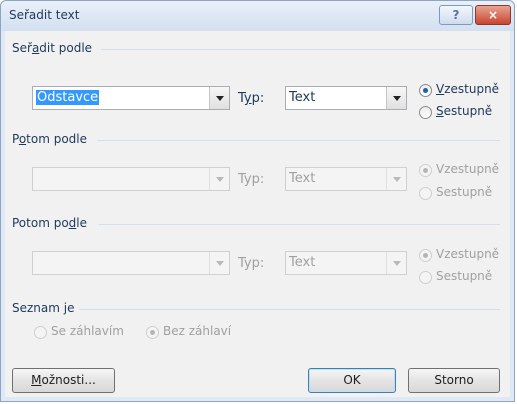 The image size is (517, 404). Describe the element at coordinates (302, 178) in the screenshot. I see `then-by-1-type-value: Text` at that location.